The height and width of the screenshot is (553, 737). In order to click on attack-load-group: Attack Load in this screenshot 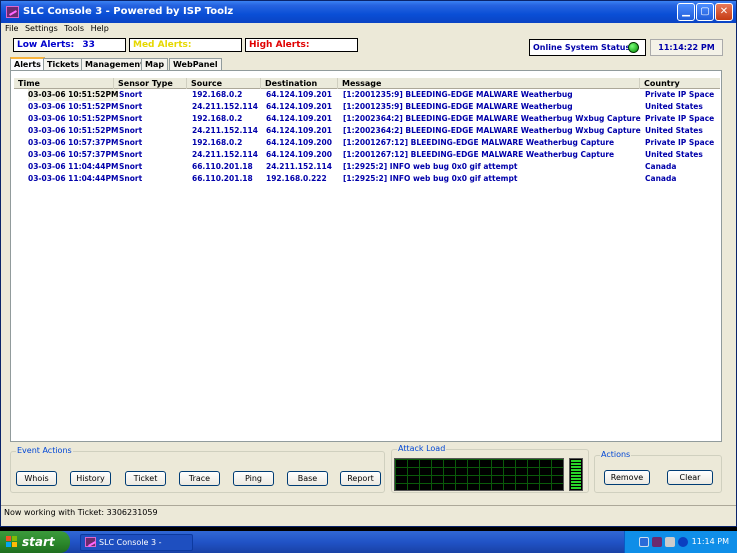, I will do `click(490, 468)`.